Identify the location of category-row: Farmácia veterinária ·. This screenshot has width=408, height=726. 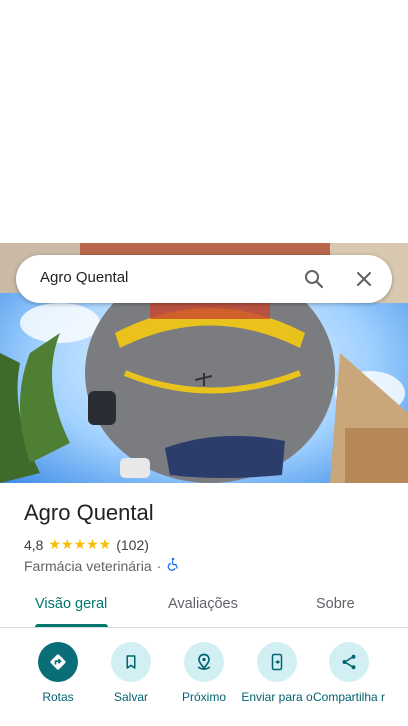
(102, 565).